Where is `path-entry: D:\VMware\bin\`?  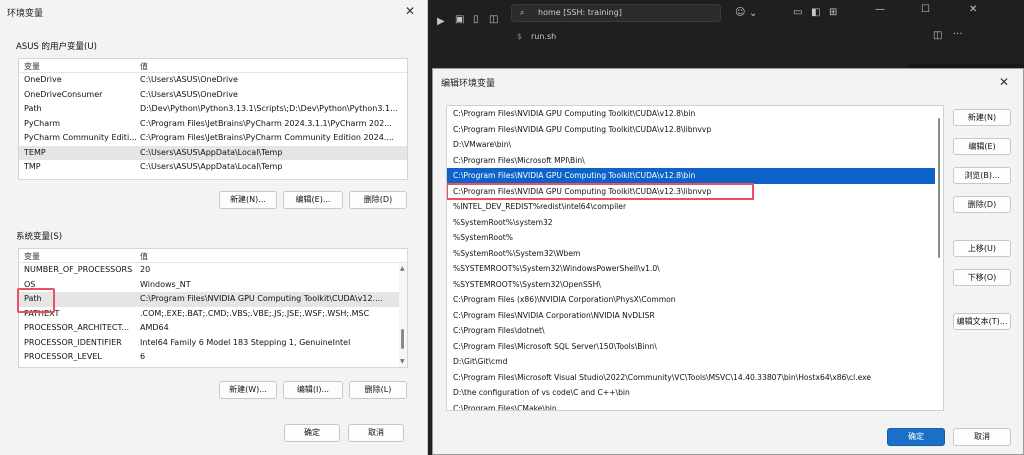
path-entry: D:\VMware\bin\ is located at coordinates (695, 145).